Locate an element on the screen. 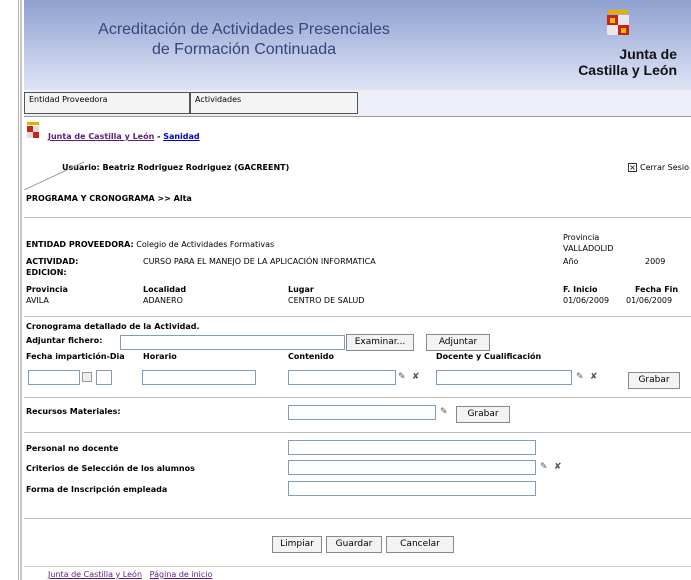  personal-input is located at coordinates (412, 447).